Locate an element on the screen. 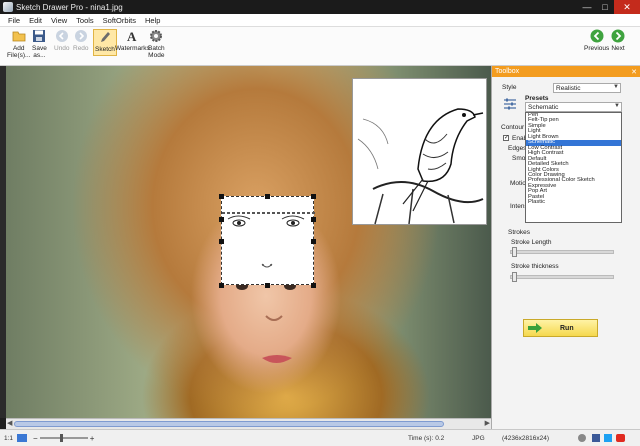  zoom-in-icon: + is located at coordinates (92, 438).